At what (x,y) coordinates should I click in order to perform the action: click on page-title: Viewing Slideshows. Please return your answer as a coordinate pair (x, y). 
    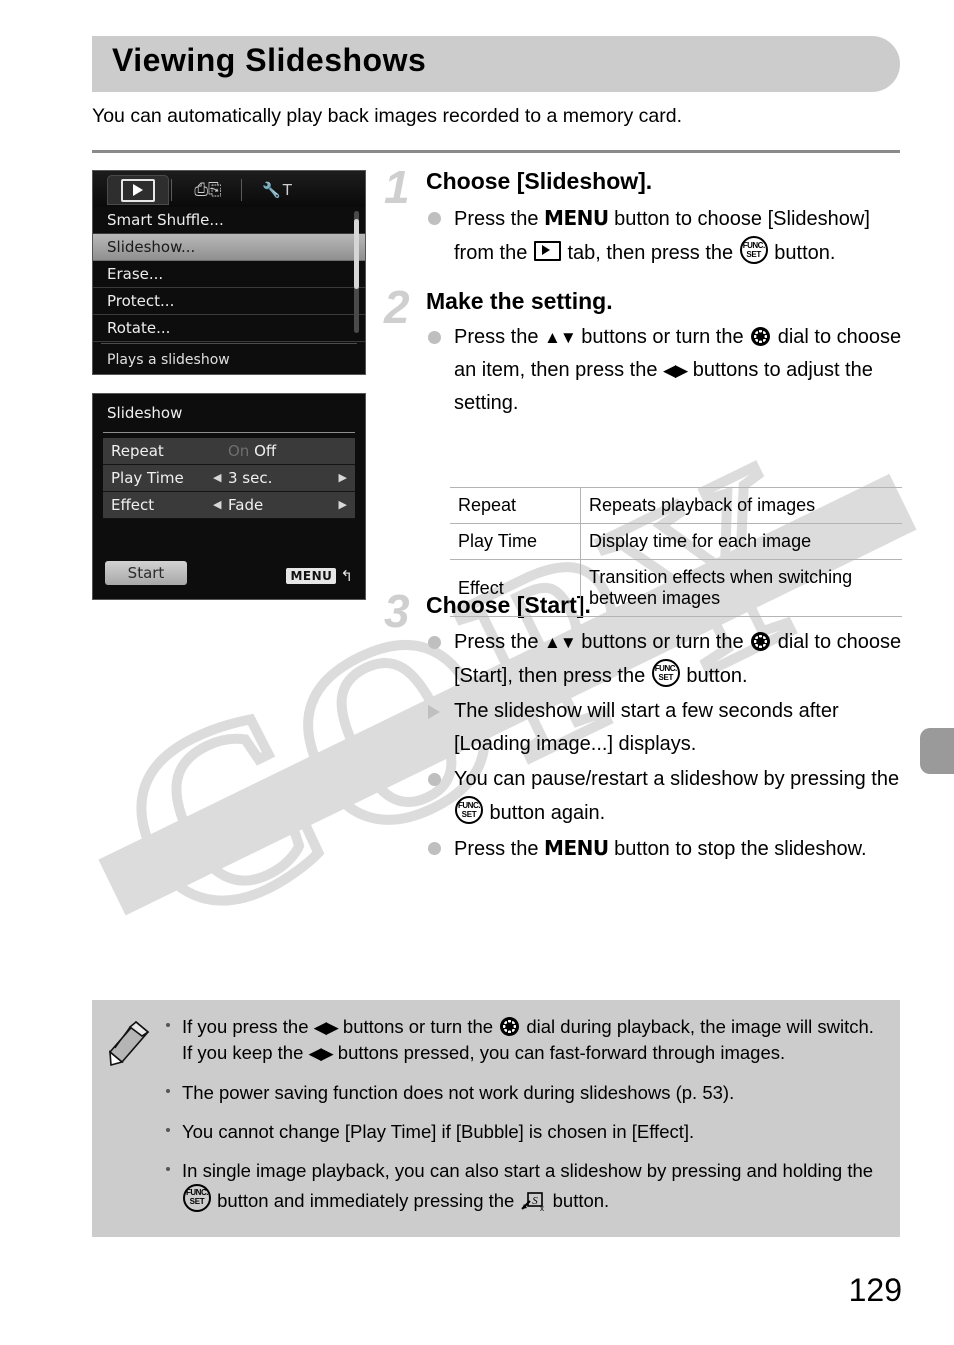
    Looking at the image, I should click on (269, 60).